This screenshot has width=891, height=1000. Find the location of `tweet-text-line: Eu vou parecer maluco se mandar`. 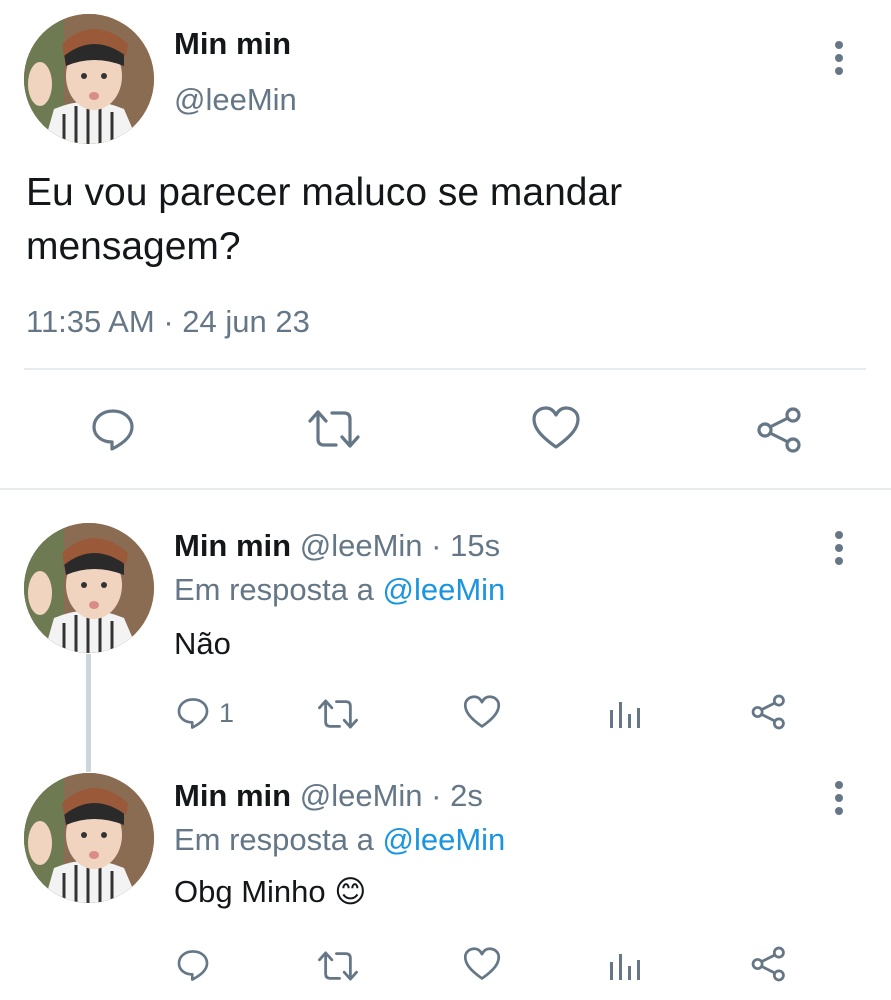

tweet-text-line: Eu vou parecer maluco se mandar is located at coordinates (324, 192).